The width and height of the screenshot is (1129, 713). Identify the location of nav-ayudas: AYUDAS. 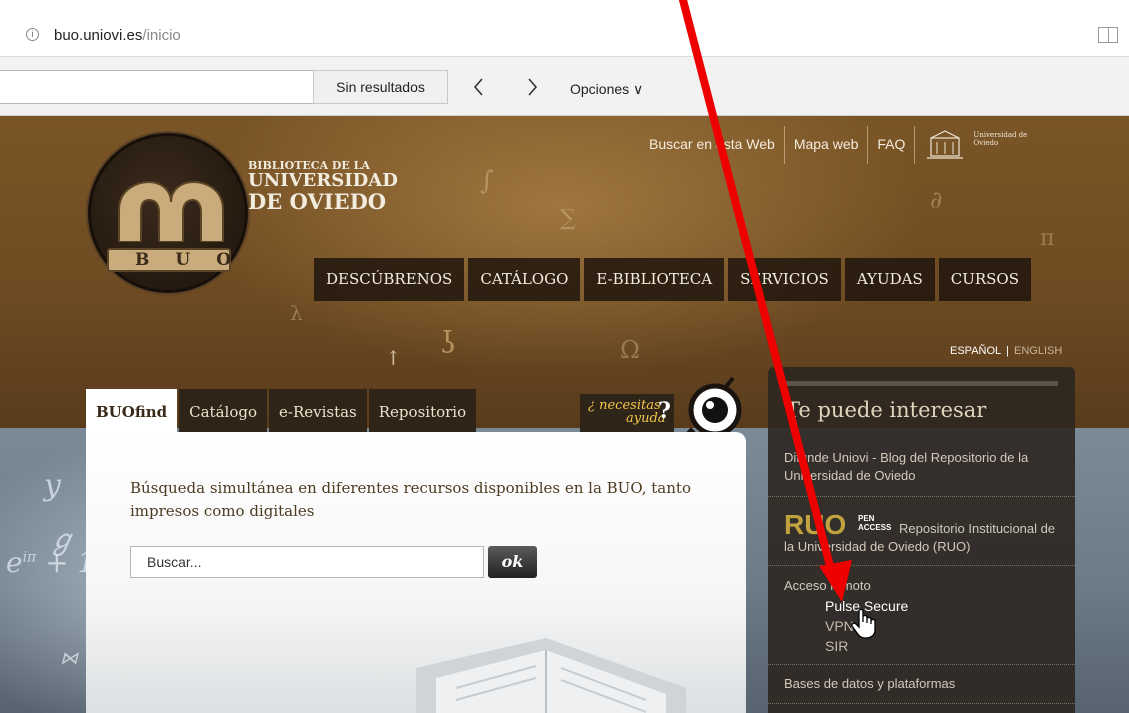
(889, 279).